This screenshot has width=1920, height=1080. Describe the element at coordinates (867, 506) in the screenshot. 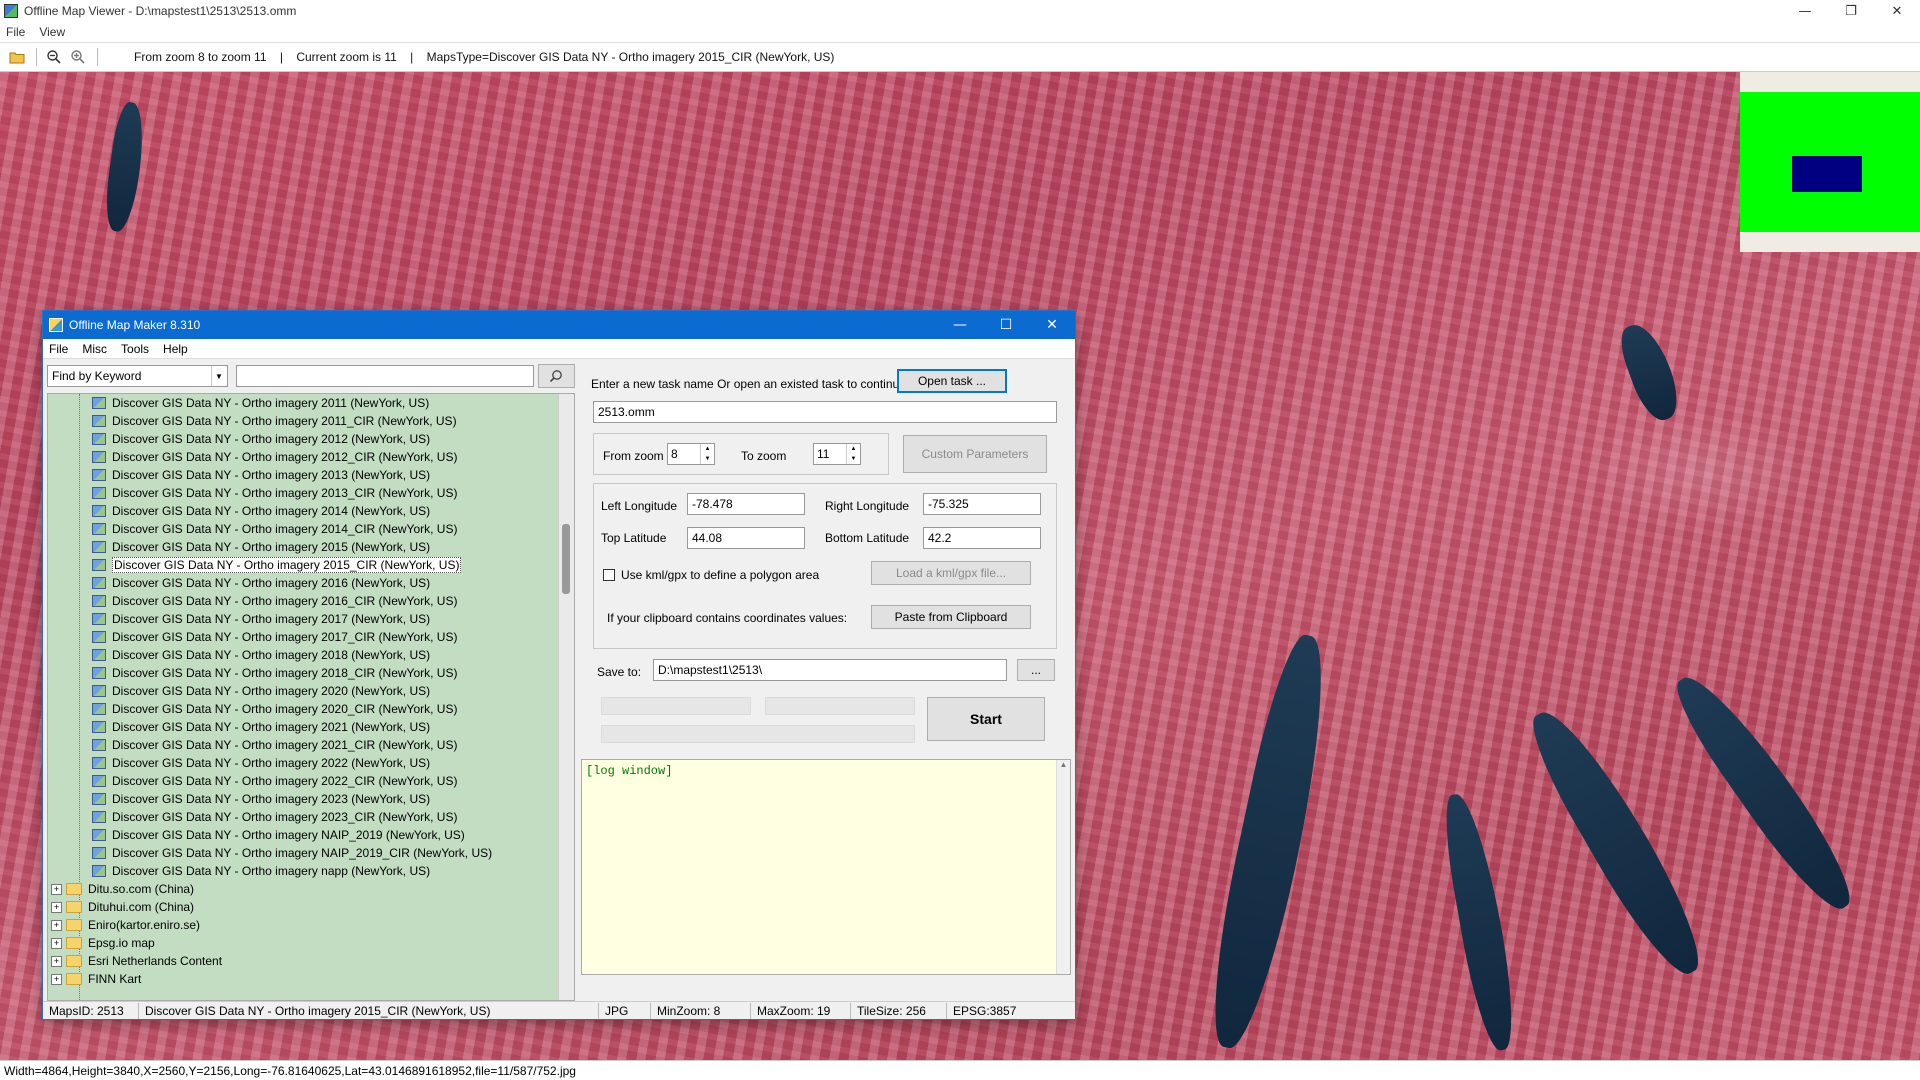

I see `right-longitude-label: Right Longitude` at that location.